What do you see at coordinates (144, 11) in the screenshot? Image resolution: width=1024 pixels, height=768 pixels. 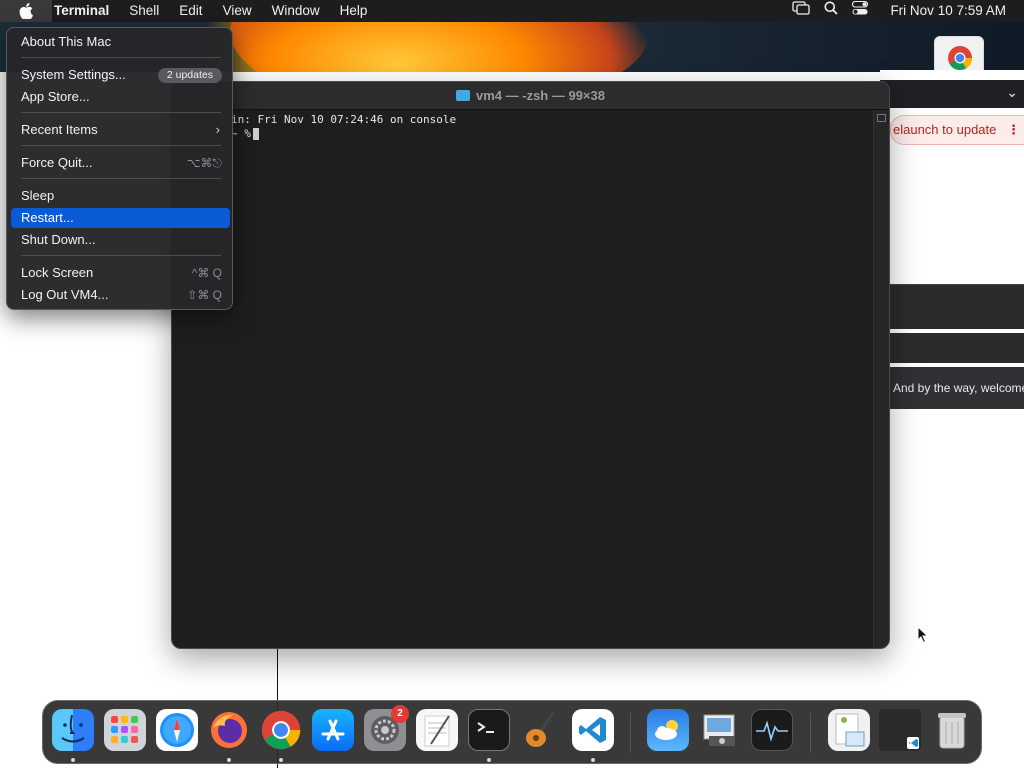 I see `menu-shell: Shell` at bounding box center [144, 11].